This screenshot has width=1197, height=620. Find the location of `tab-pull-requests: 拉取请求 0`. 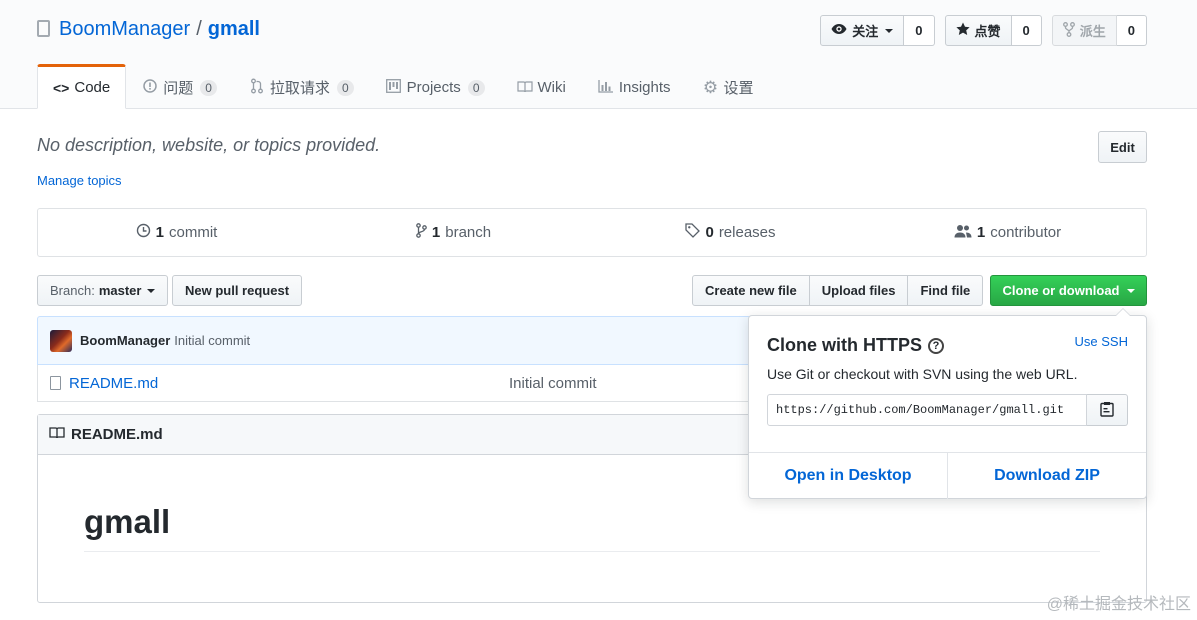

tab-pull-requests: 拉取请求 0 is located at coordinates (301, 86).